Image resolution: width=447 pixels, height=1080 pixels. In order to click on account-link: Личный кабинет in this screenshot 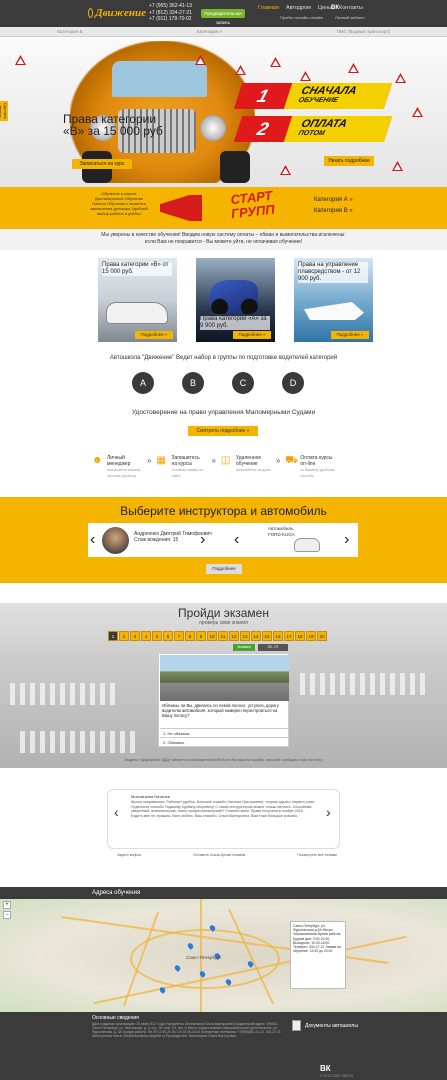, I will do `click(350, 17)`.